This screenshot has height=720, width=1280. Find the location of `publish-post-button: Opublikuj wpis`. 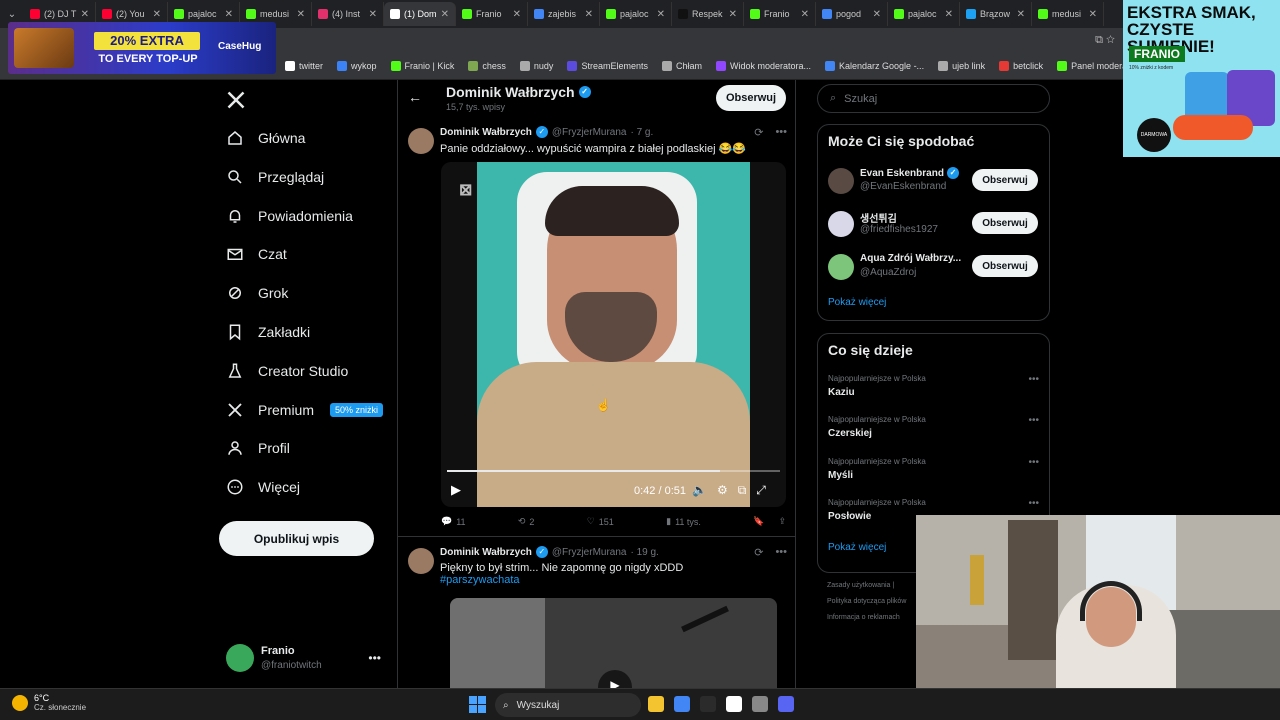

publish-post-button: Opublikuj wpis is located at coordinates (296, 538).